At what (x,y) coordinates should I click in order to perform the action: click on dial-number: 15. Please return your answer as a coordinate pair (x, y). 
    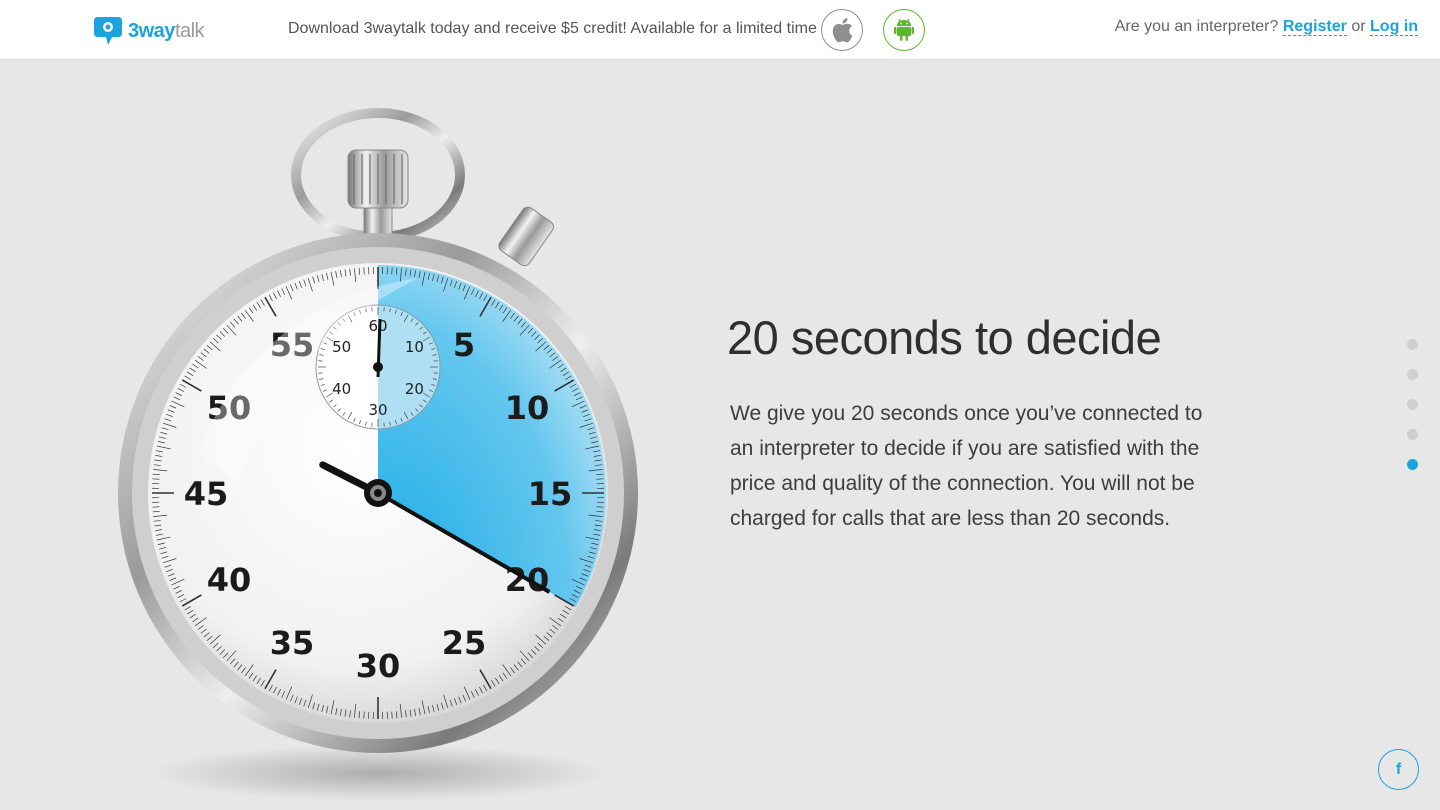
    Looking at the image, I should click on (550, 494).